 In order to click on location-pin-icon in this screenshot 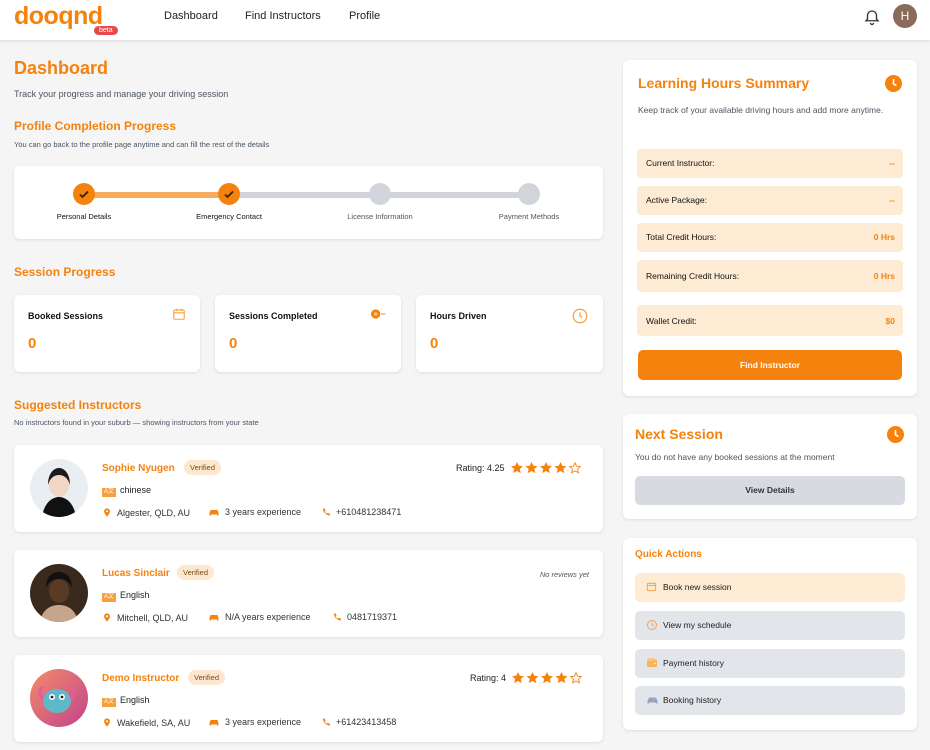, I will do `click(107, 512)`.